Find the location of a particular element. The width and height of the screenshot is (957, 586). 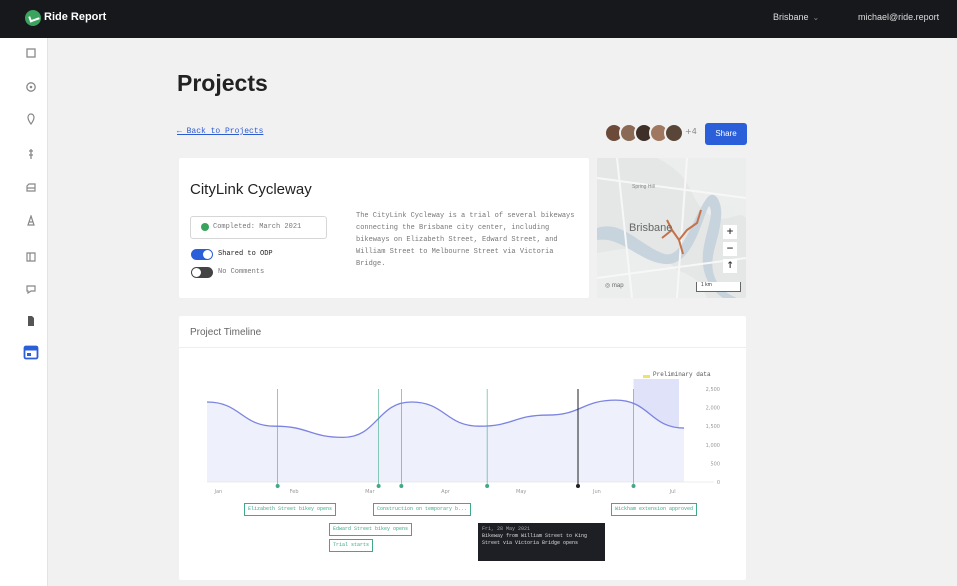

zoom-in-button: + is located at coordinates (730, 232).